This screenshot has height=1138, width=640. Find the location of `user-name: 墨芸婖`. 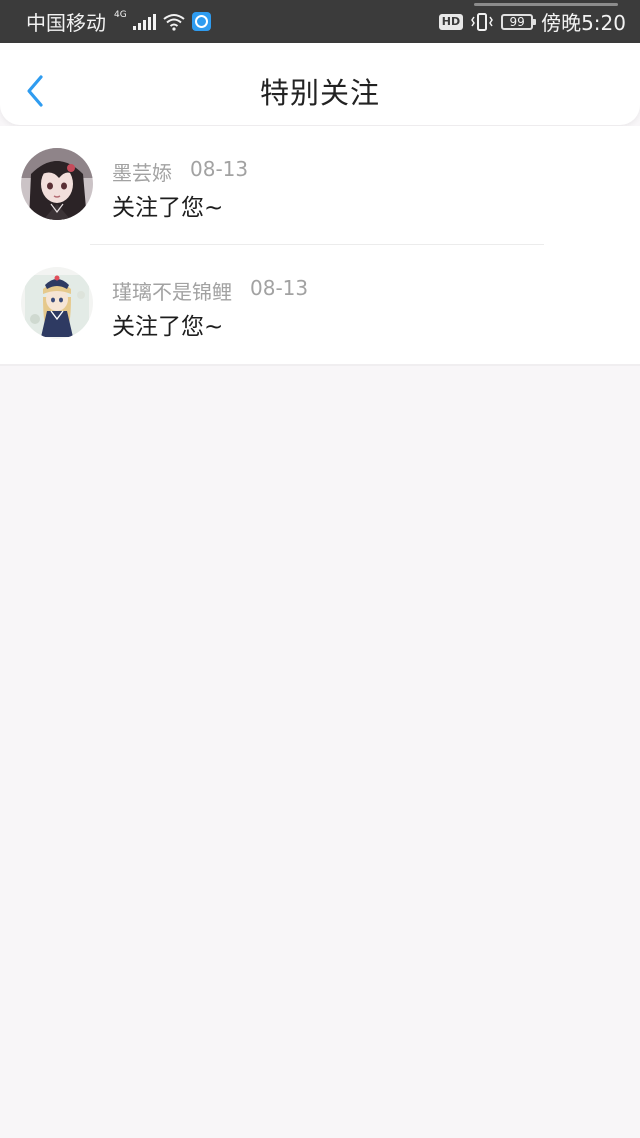

user-name: 墨芸婖 is located at coordinates (142, 171).